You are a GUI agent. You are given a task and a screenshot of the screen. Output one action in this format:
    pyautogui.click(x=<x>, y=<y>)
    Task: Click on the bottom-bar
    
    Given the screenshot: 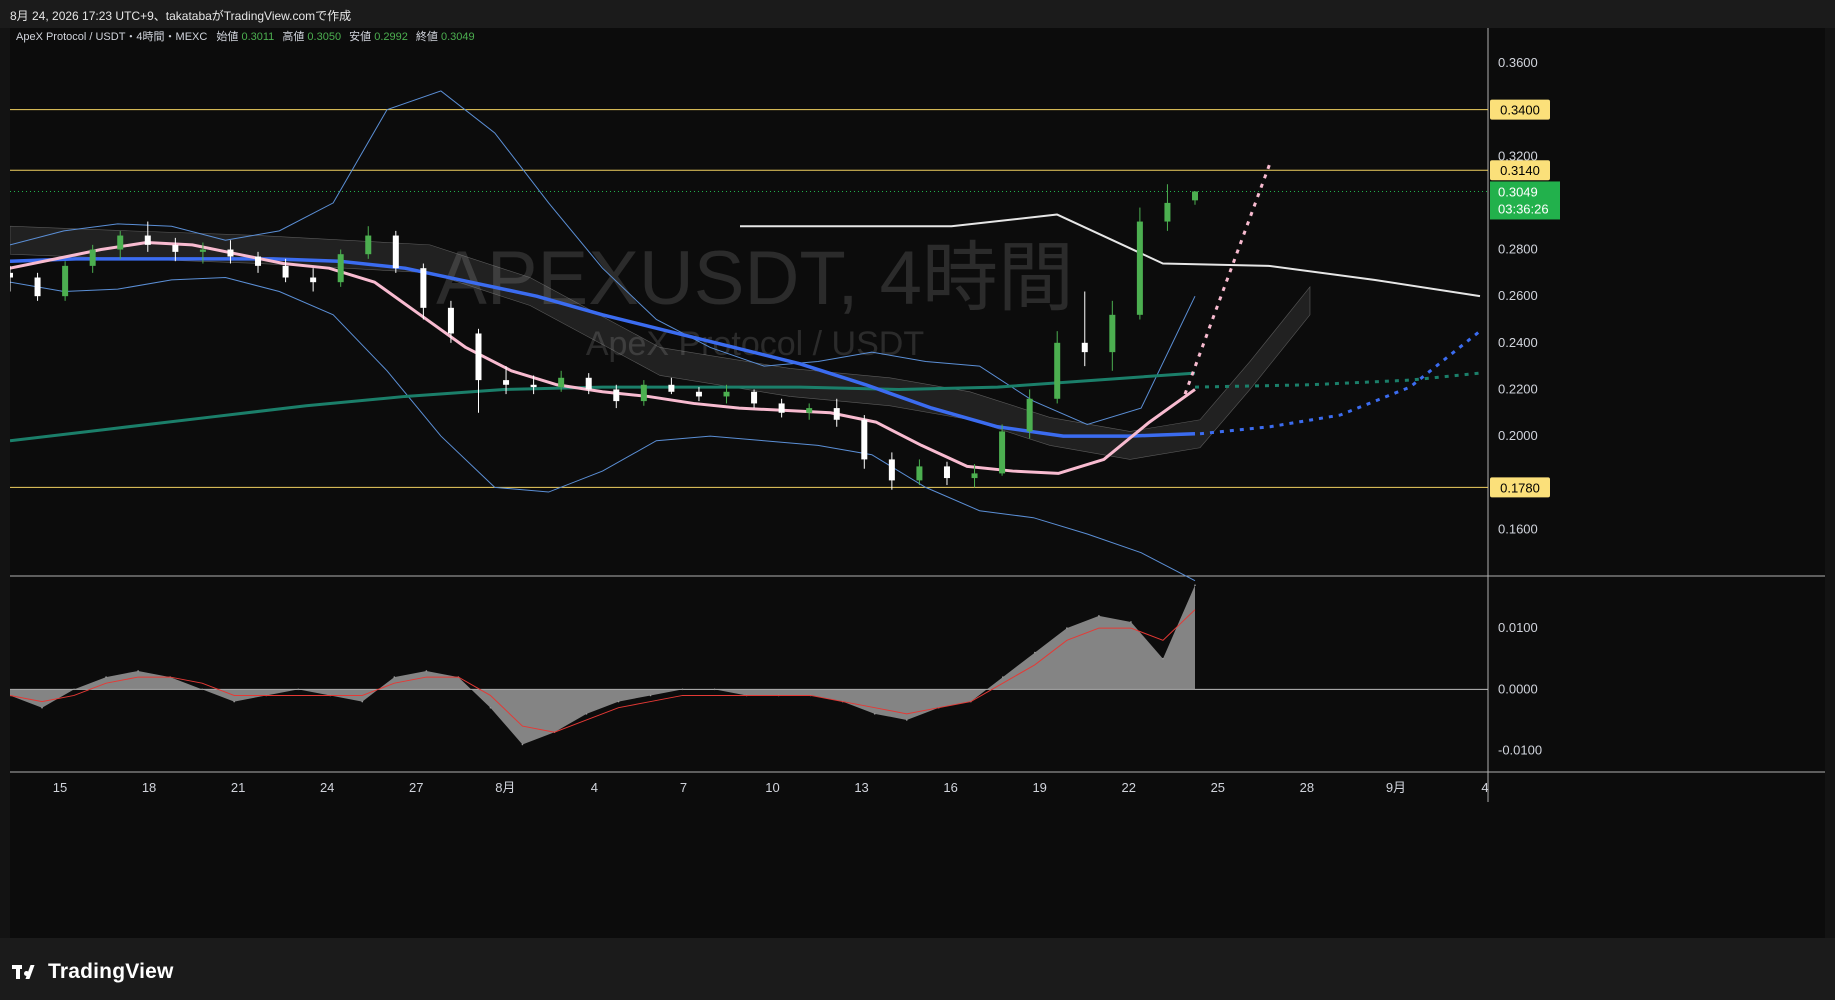 What is the action you would take?
    pyautogui.click(x=917, y=969)
    